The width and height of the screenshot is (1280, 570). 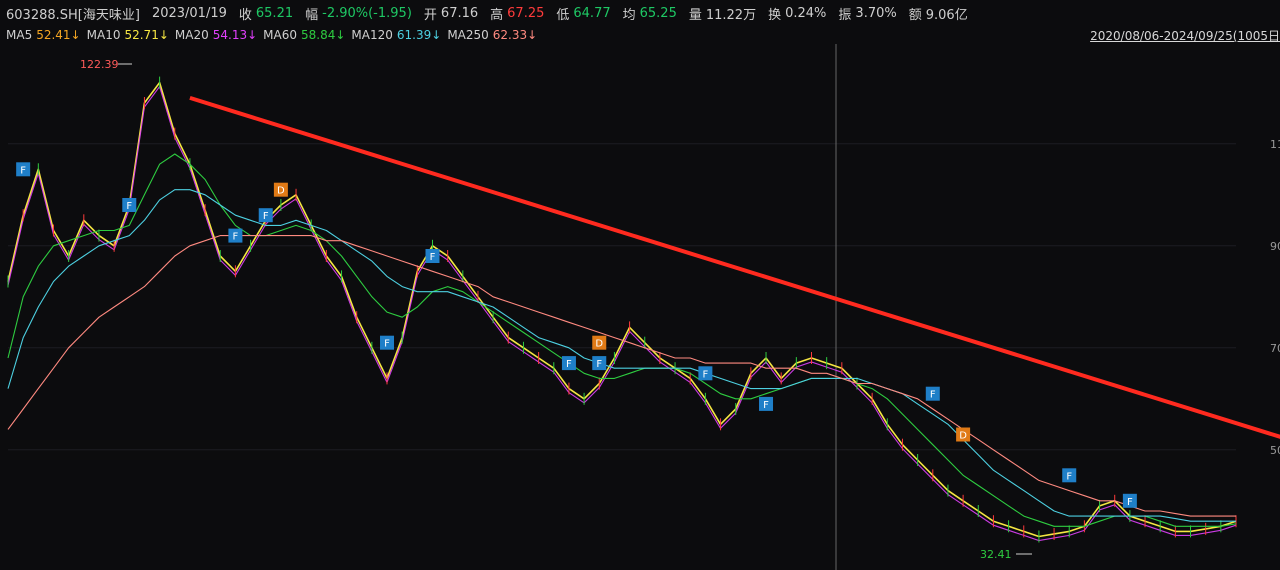 I want to click on amount-label: 额, so click(x=915, y=15).